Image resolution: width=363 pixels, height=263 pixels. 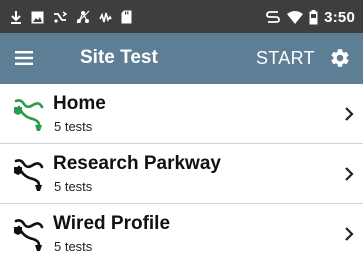 What do you see at coordinates (112, 223) in the screenshot?
I see `site-name: Wired Profile` at bounding box center [112, 223].